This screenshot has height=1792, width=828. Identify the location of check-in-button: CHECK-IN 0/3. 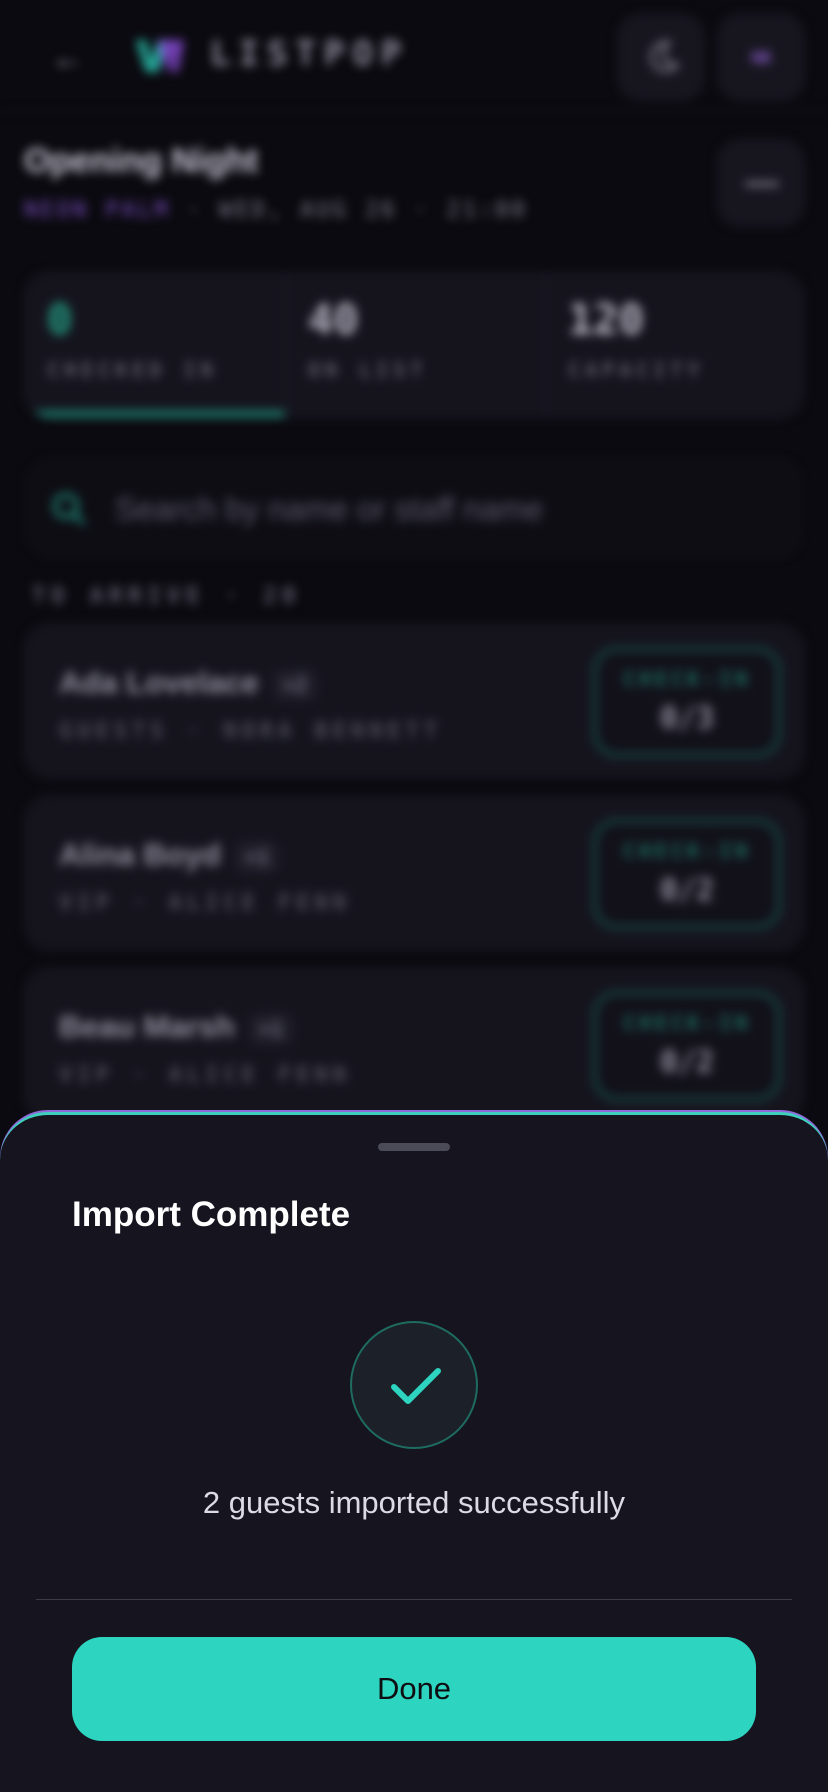
(687, 702).